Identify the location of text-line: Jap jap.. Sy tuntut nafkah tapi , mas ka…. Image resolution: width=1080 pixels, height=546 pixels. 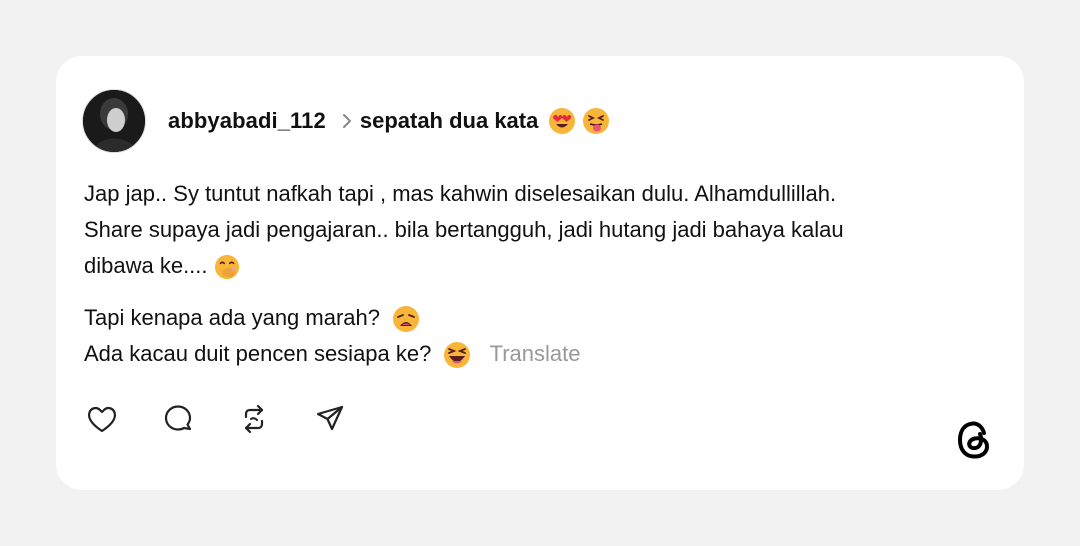
(460, 193).